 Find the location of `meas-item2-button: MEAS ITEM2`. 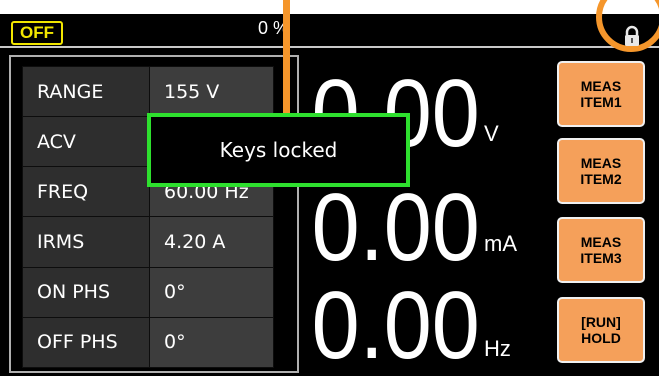

meas-item2-button: MEAS ITEM2 is located at coordinates (601, 171).